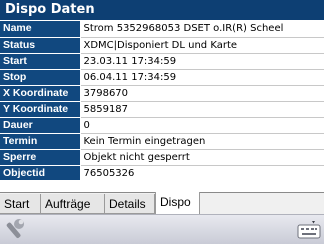  I want to click on table-row: X Koordinate 3798670, so click(162, 93).